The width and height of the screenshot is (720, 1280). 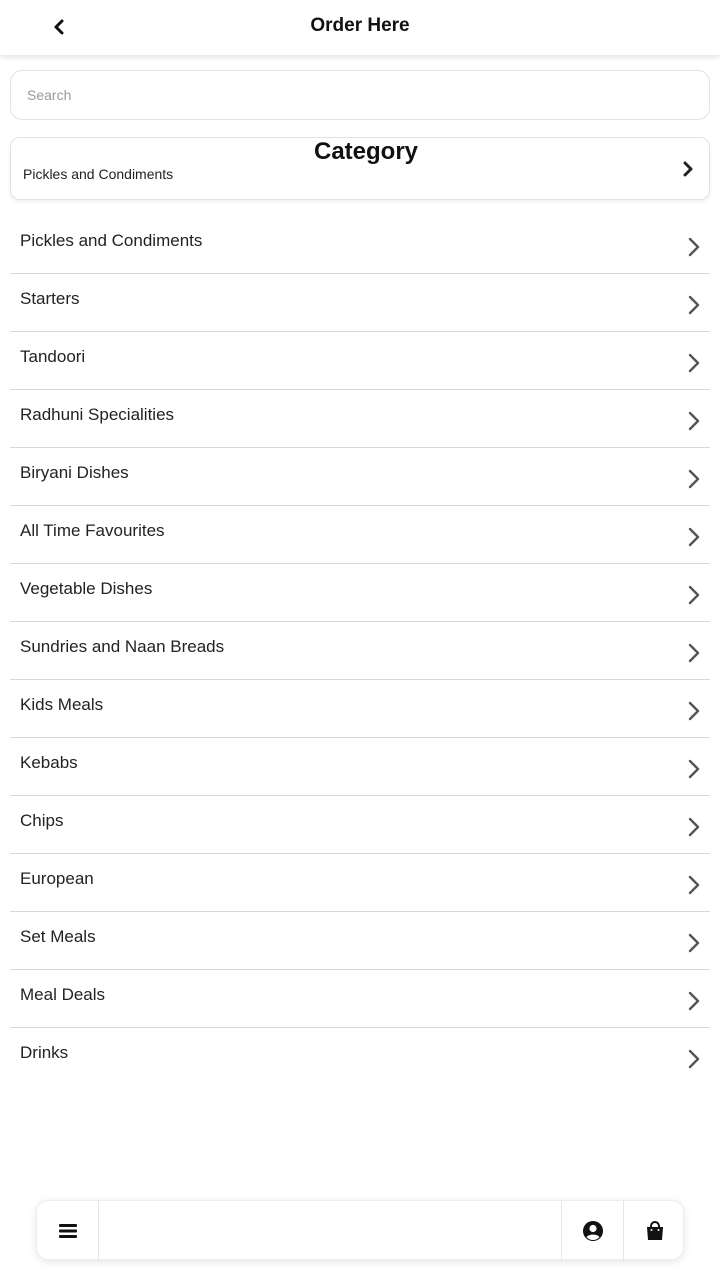 I want to click on category-list-item: Set Meals, so click(x=360, y=941).